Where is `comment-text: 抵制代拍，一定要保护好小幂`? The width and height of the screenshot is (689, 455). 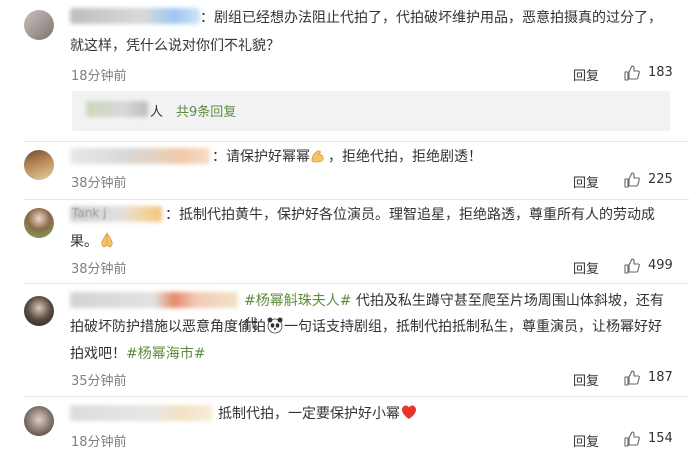
comment-text: 抵制代拍，一定要保护好小幂 is located at coordinates (438, 414).